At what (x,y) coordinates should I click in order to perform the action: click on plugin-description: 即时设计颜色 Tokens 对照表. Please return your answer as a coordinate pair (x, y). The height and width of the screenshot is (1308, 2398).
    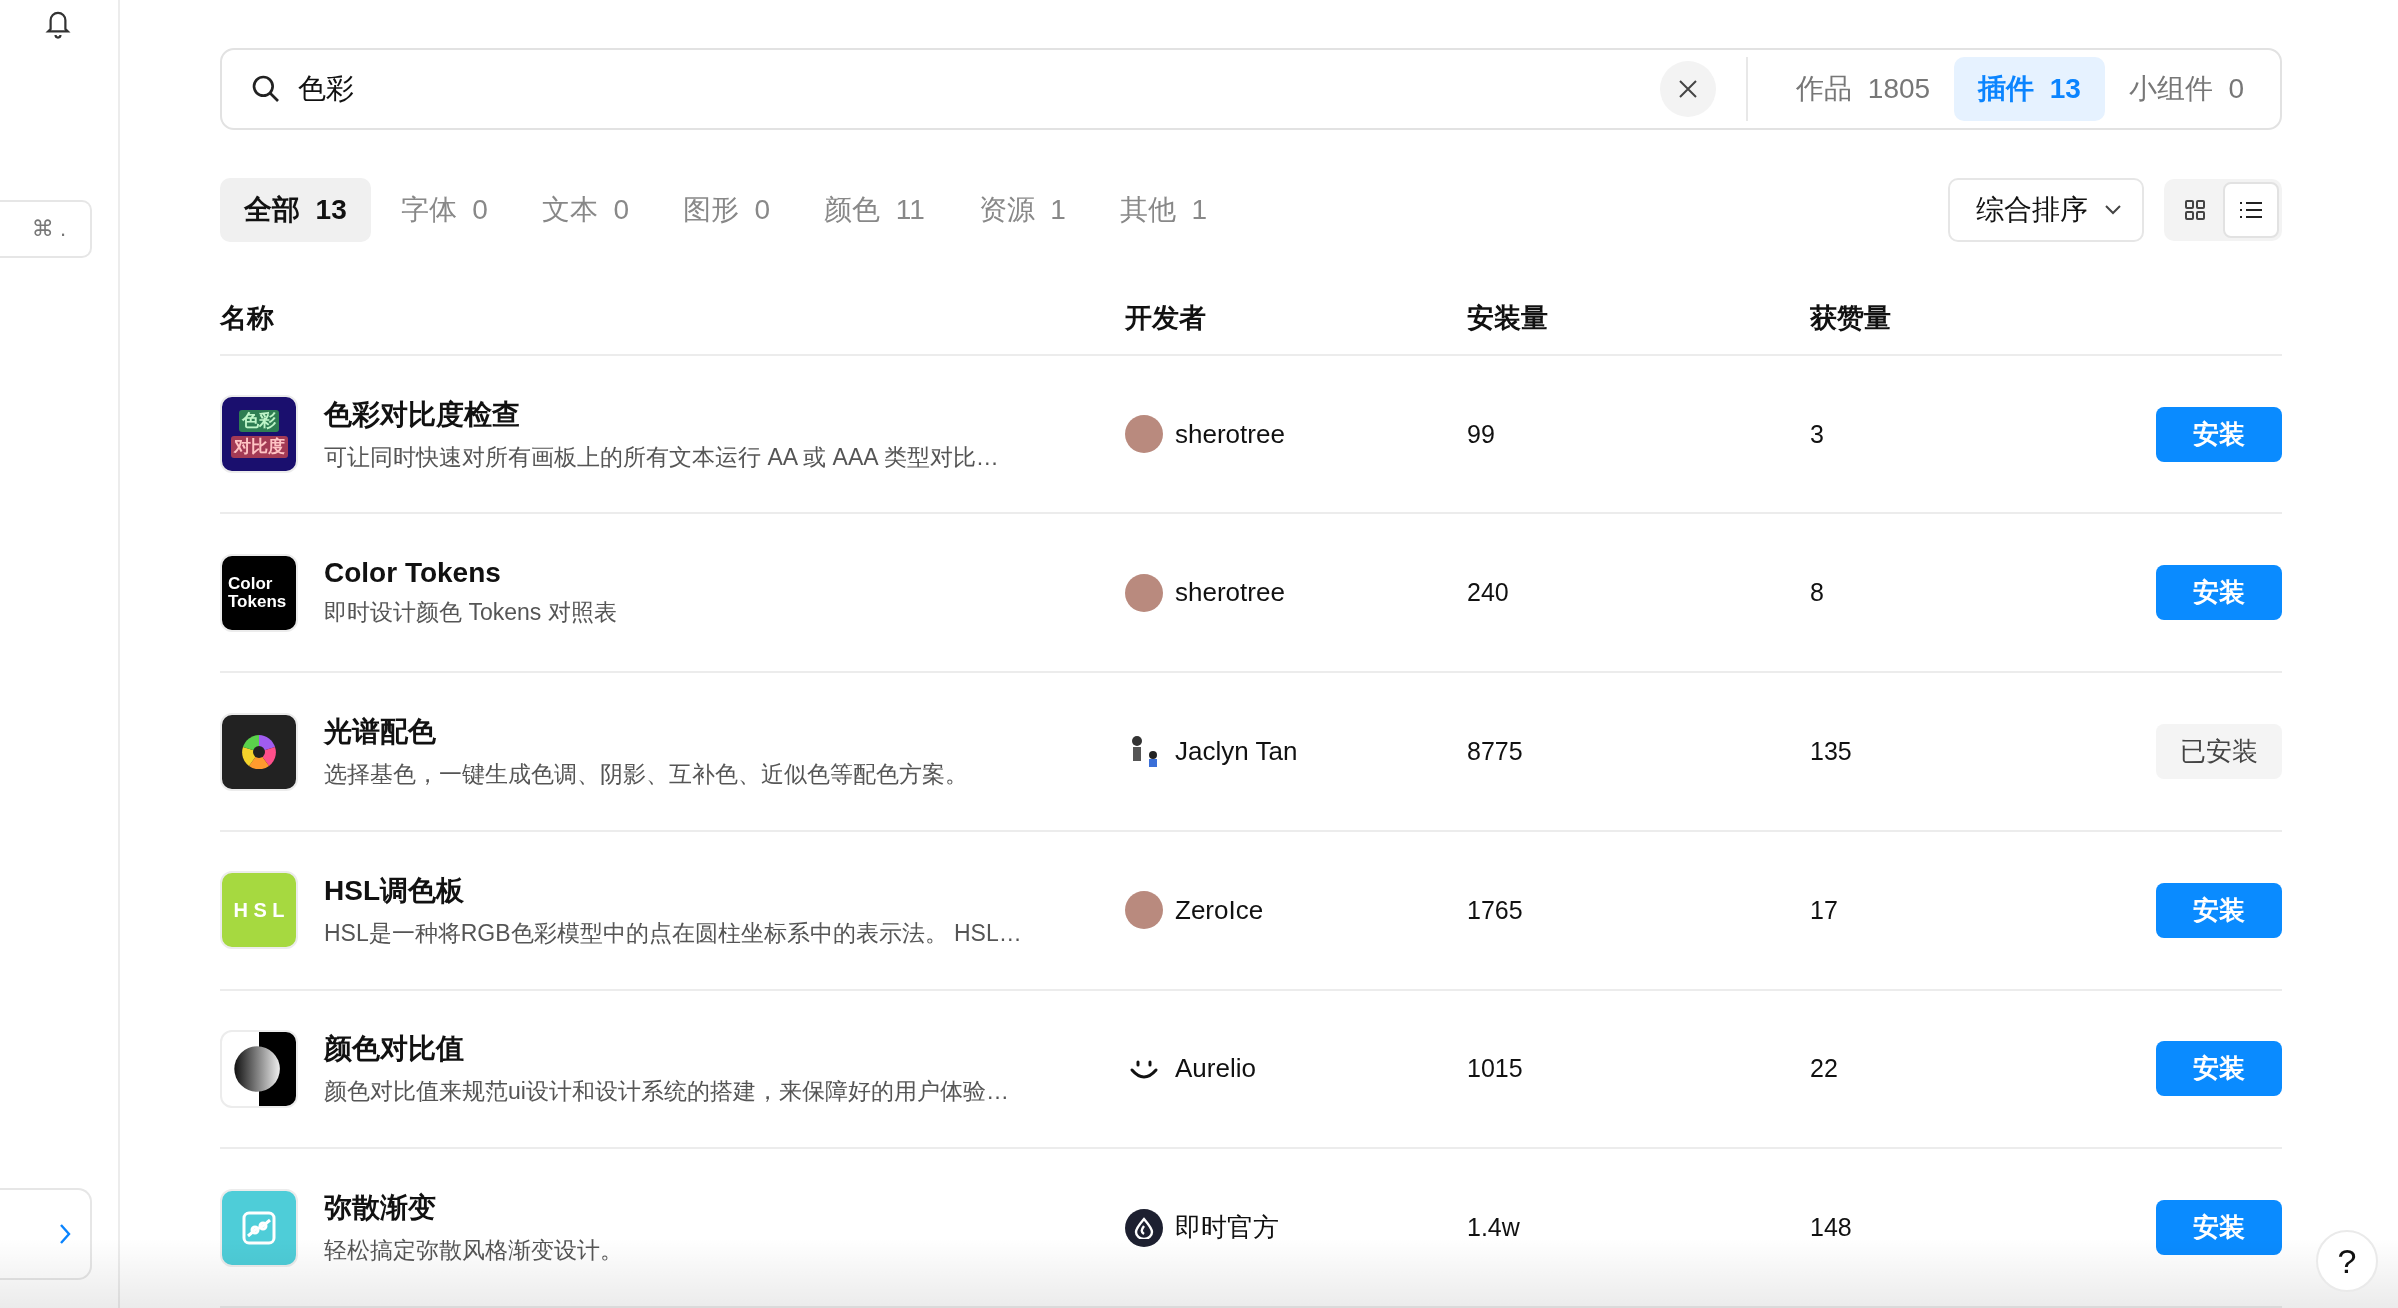
    Looking at the image, I should click on (470, 613).